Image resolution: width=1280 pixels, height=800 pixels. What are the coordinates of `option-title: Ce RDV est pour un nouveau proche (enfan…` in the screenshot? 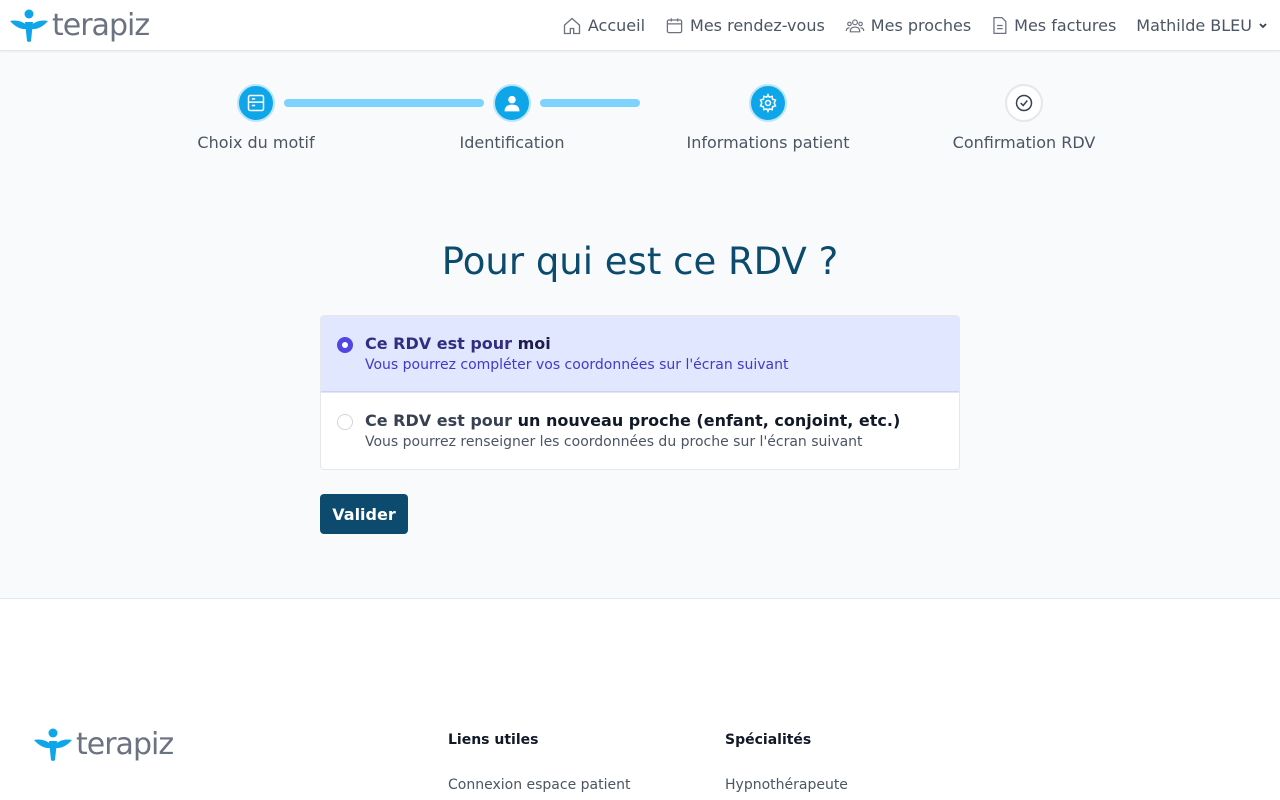 It's located at (632, 420).